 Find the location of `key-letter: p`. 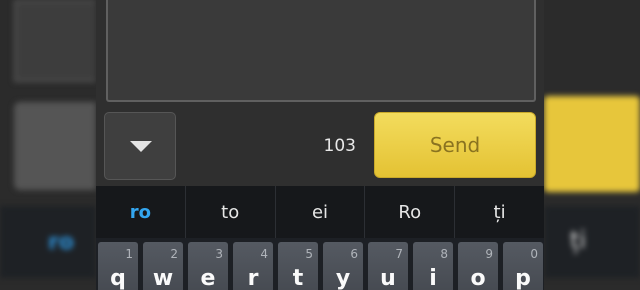

key-letter: p is located at coordinates (523, 278).